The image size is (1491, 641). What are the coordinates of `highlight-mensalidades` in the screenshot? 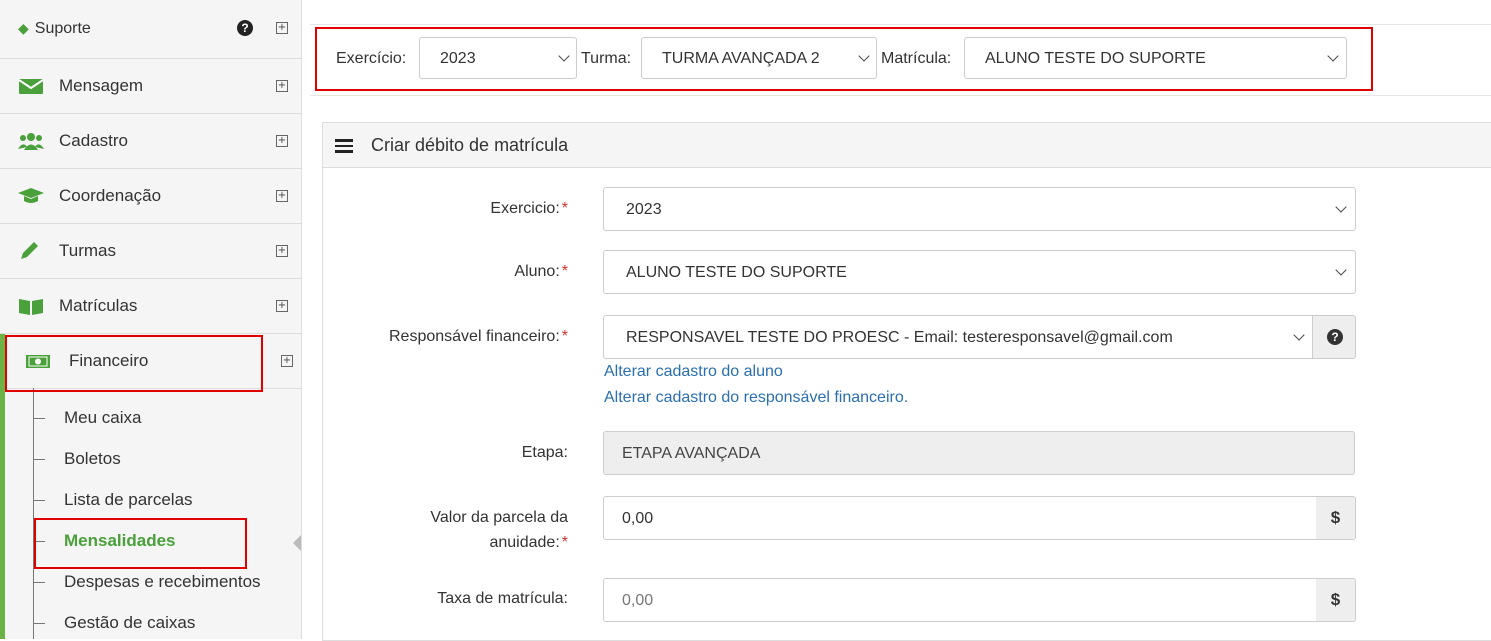 It's located at (140, 543).